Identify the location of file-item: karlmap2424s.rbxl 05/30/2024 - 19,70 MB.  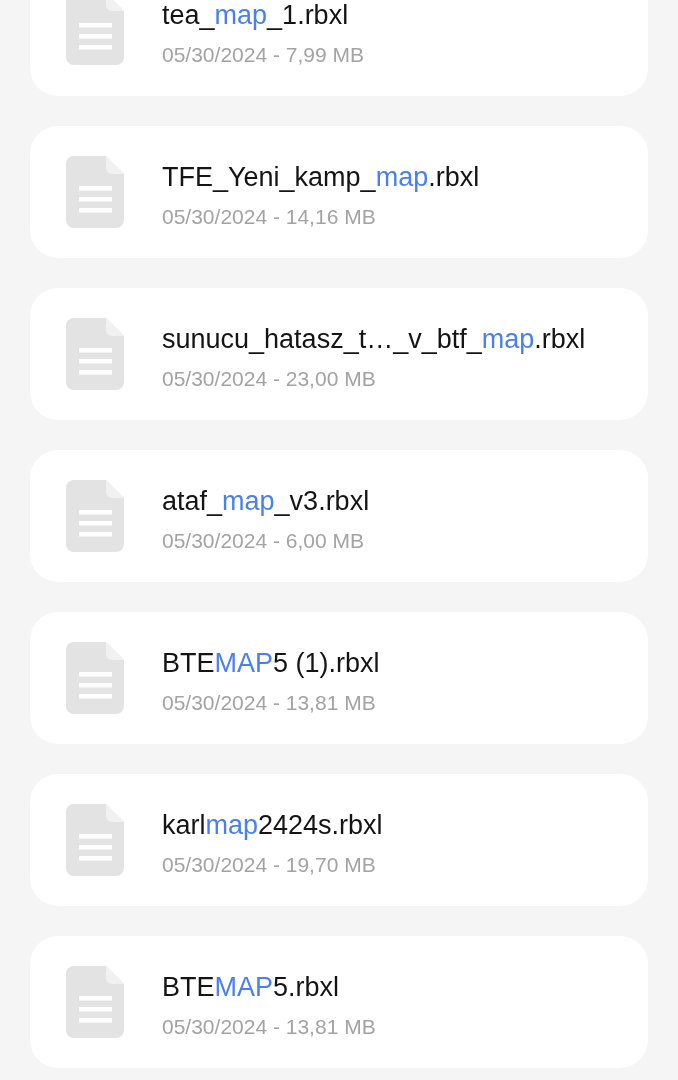
(339, 840).